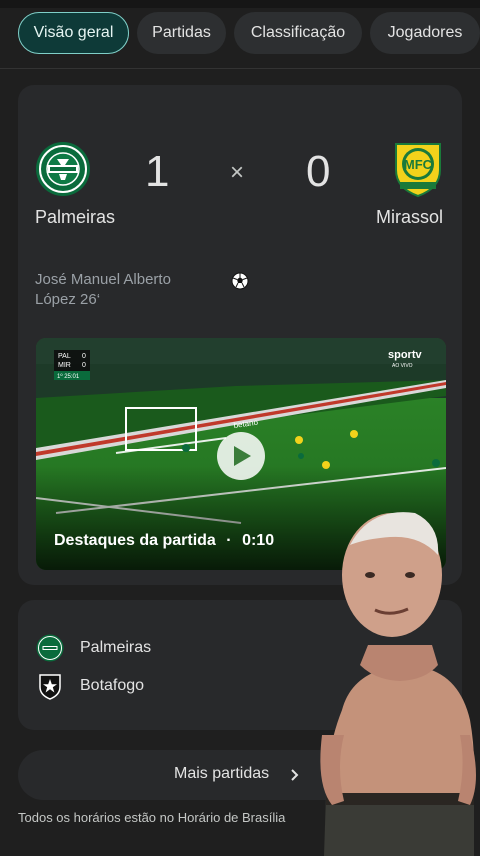 The height and width of the screenshot is (856, 480). What do you see at coordinates (135, 540) in the screenshot?
I see `highlights-label: Destaques da partida` at bounding box center [135, 540].